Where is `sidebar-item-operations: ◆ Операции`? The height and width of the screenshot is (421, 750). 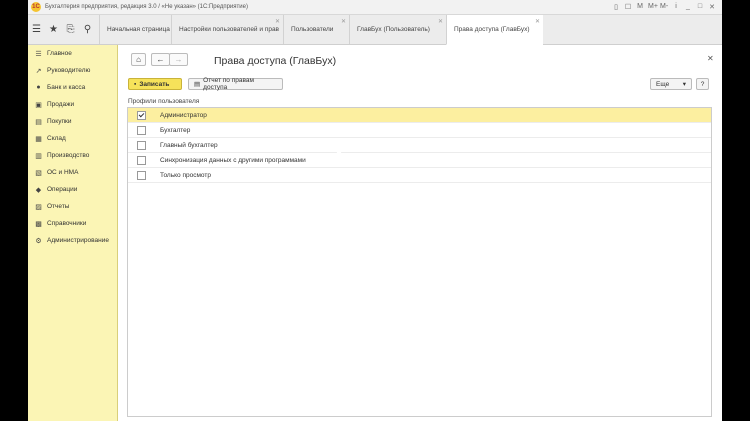 sidebar-item-operations: ◆ Операции is located at coordinates (72, 189).